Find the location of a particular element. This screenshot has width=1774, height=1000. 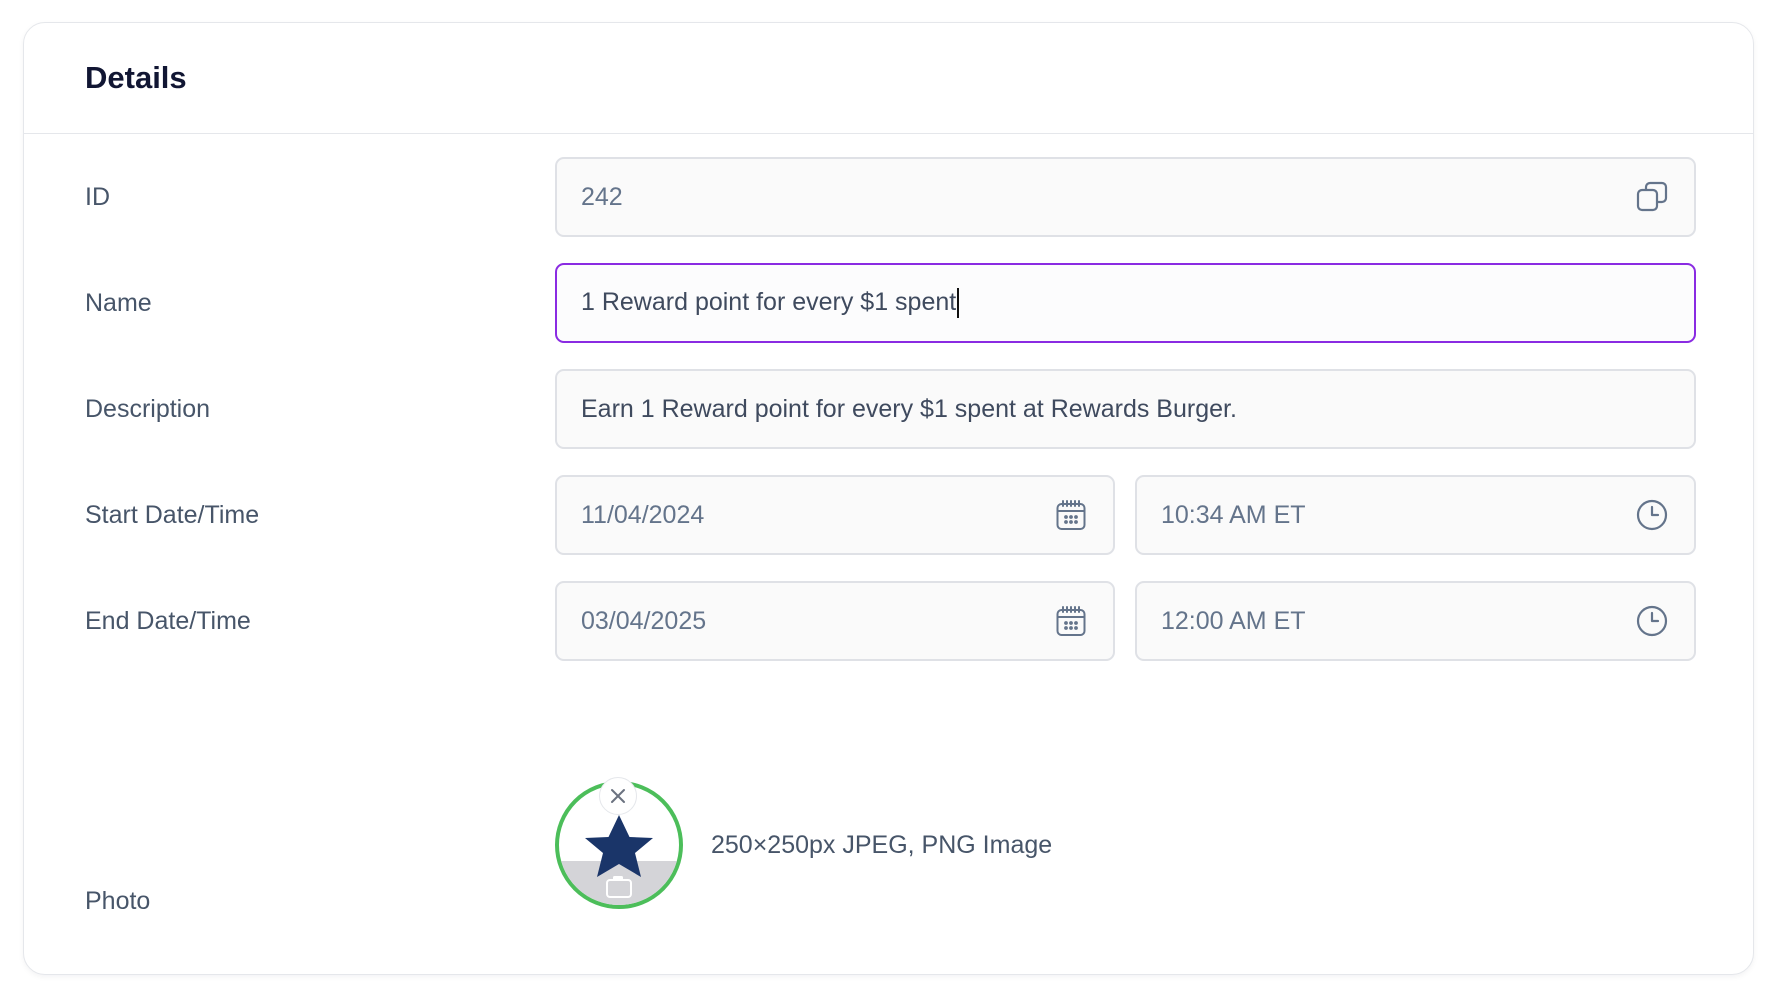

name-row: Name 1 Reward point for every $1 spent is located at coordinates (888, 303).